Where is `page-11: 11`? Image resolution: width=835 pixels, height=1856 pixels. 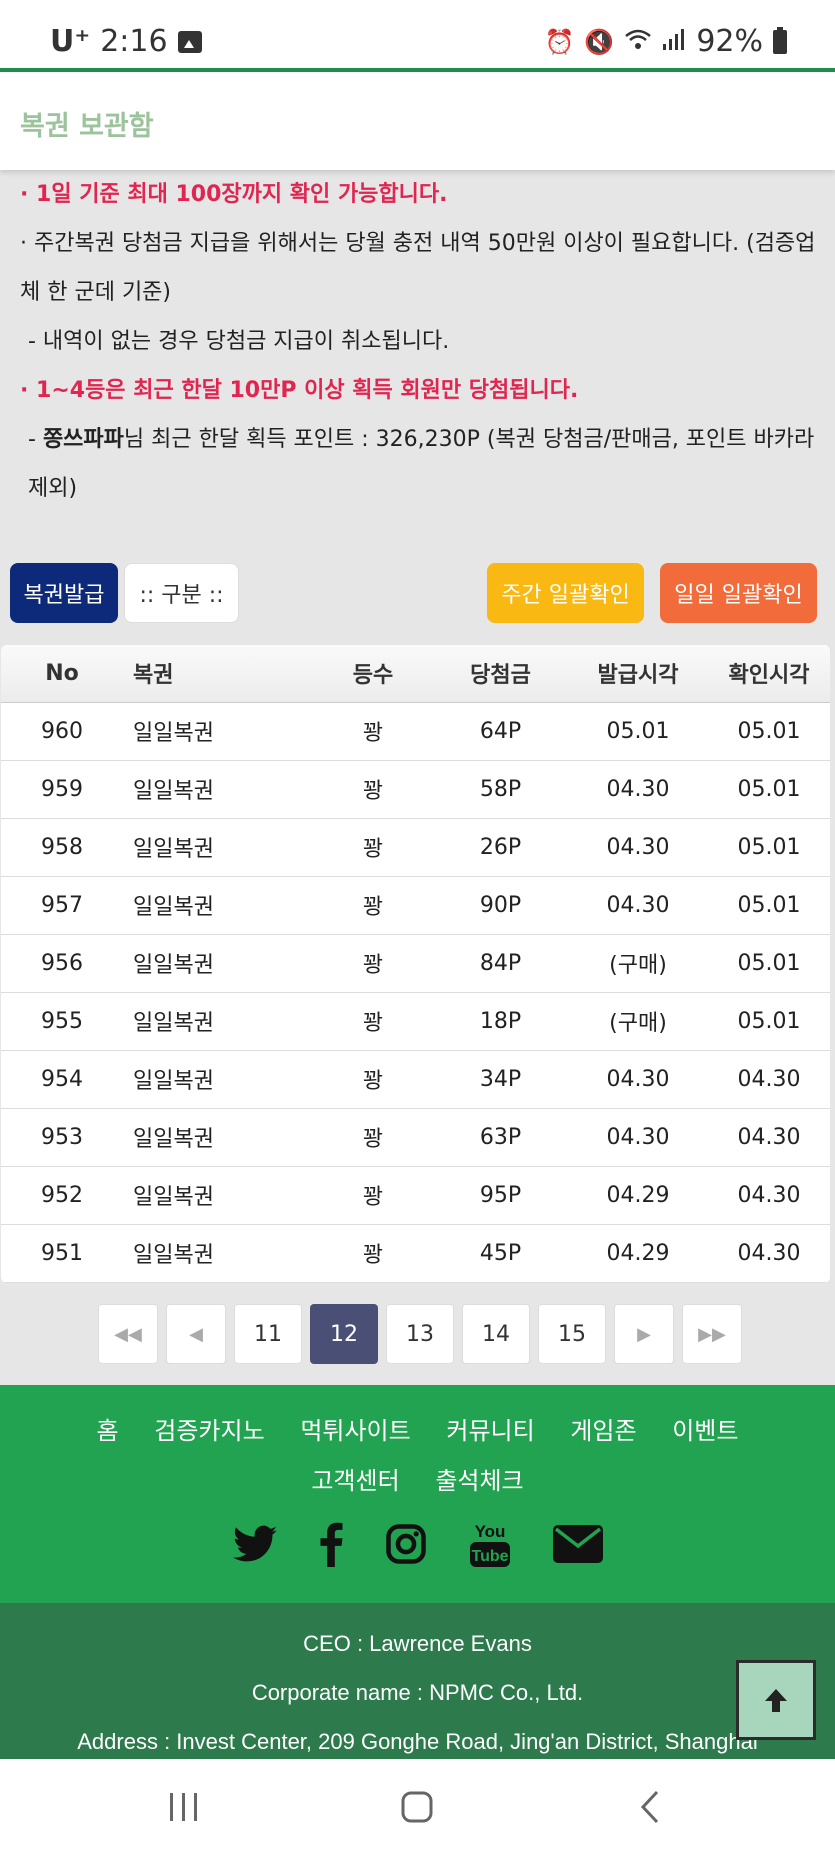
page-11: 11 is located at coordinates (268, 1334).